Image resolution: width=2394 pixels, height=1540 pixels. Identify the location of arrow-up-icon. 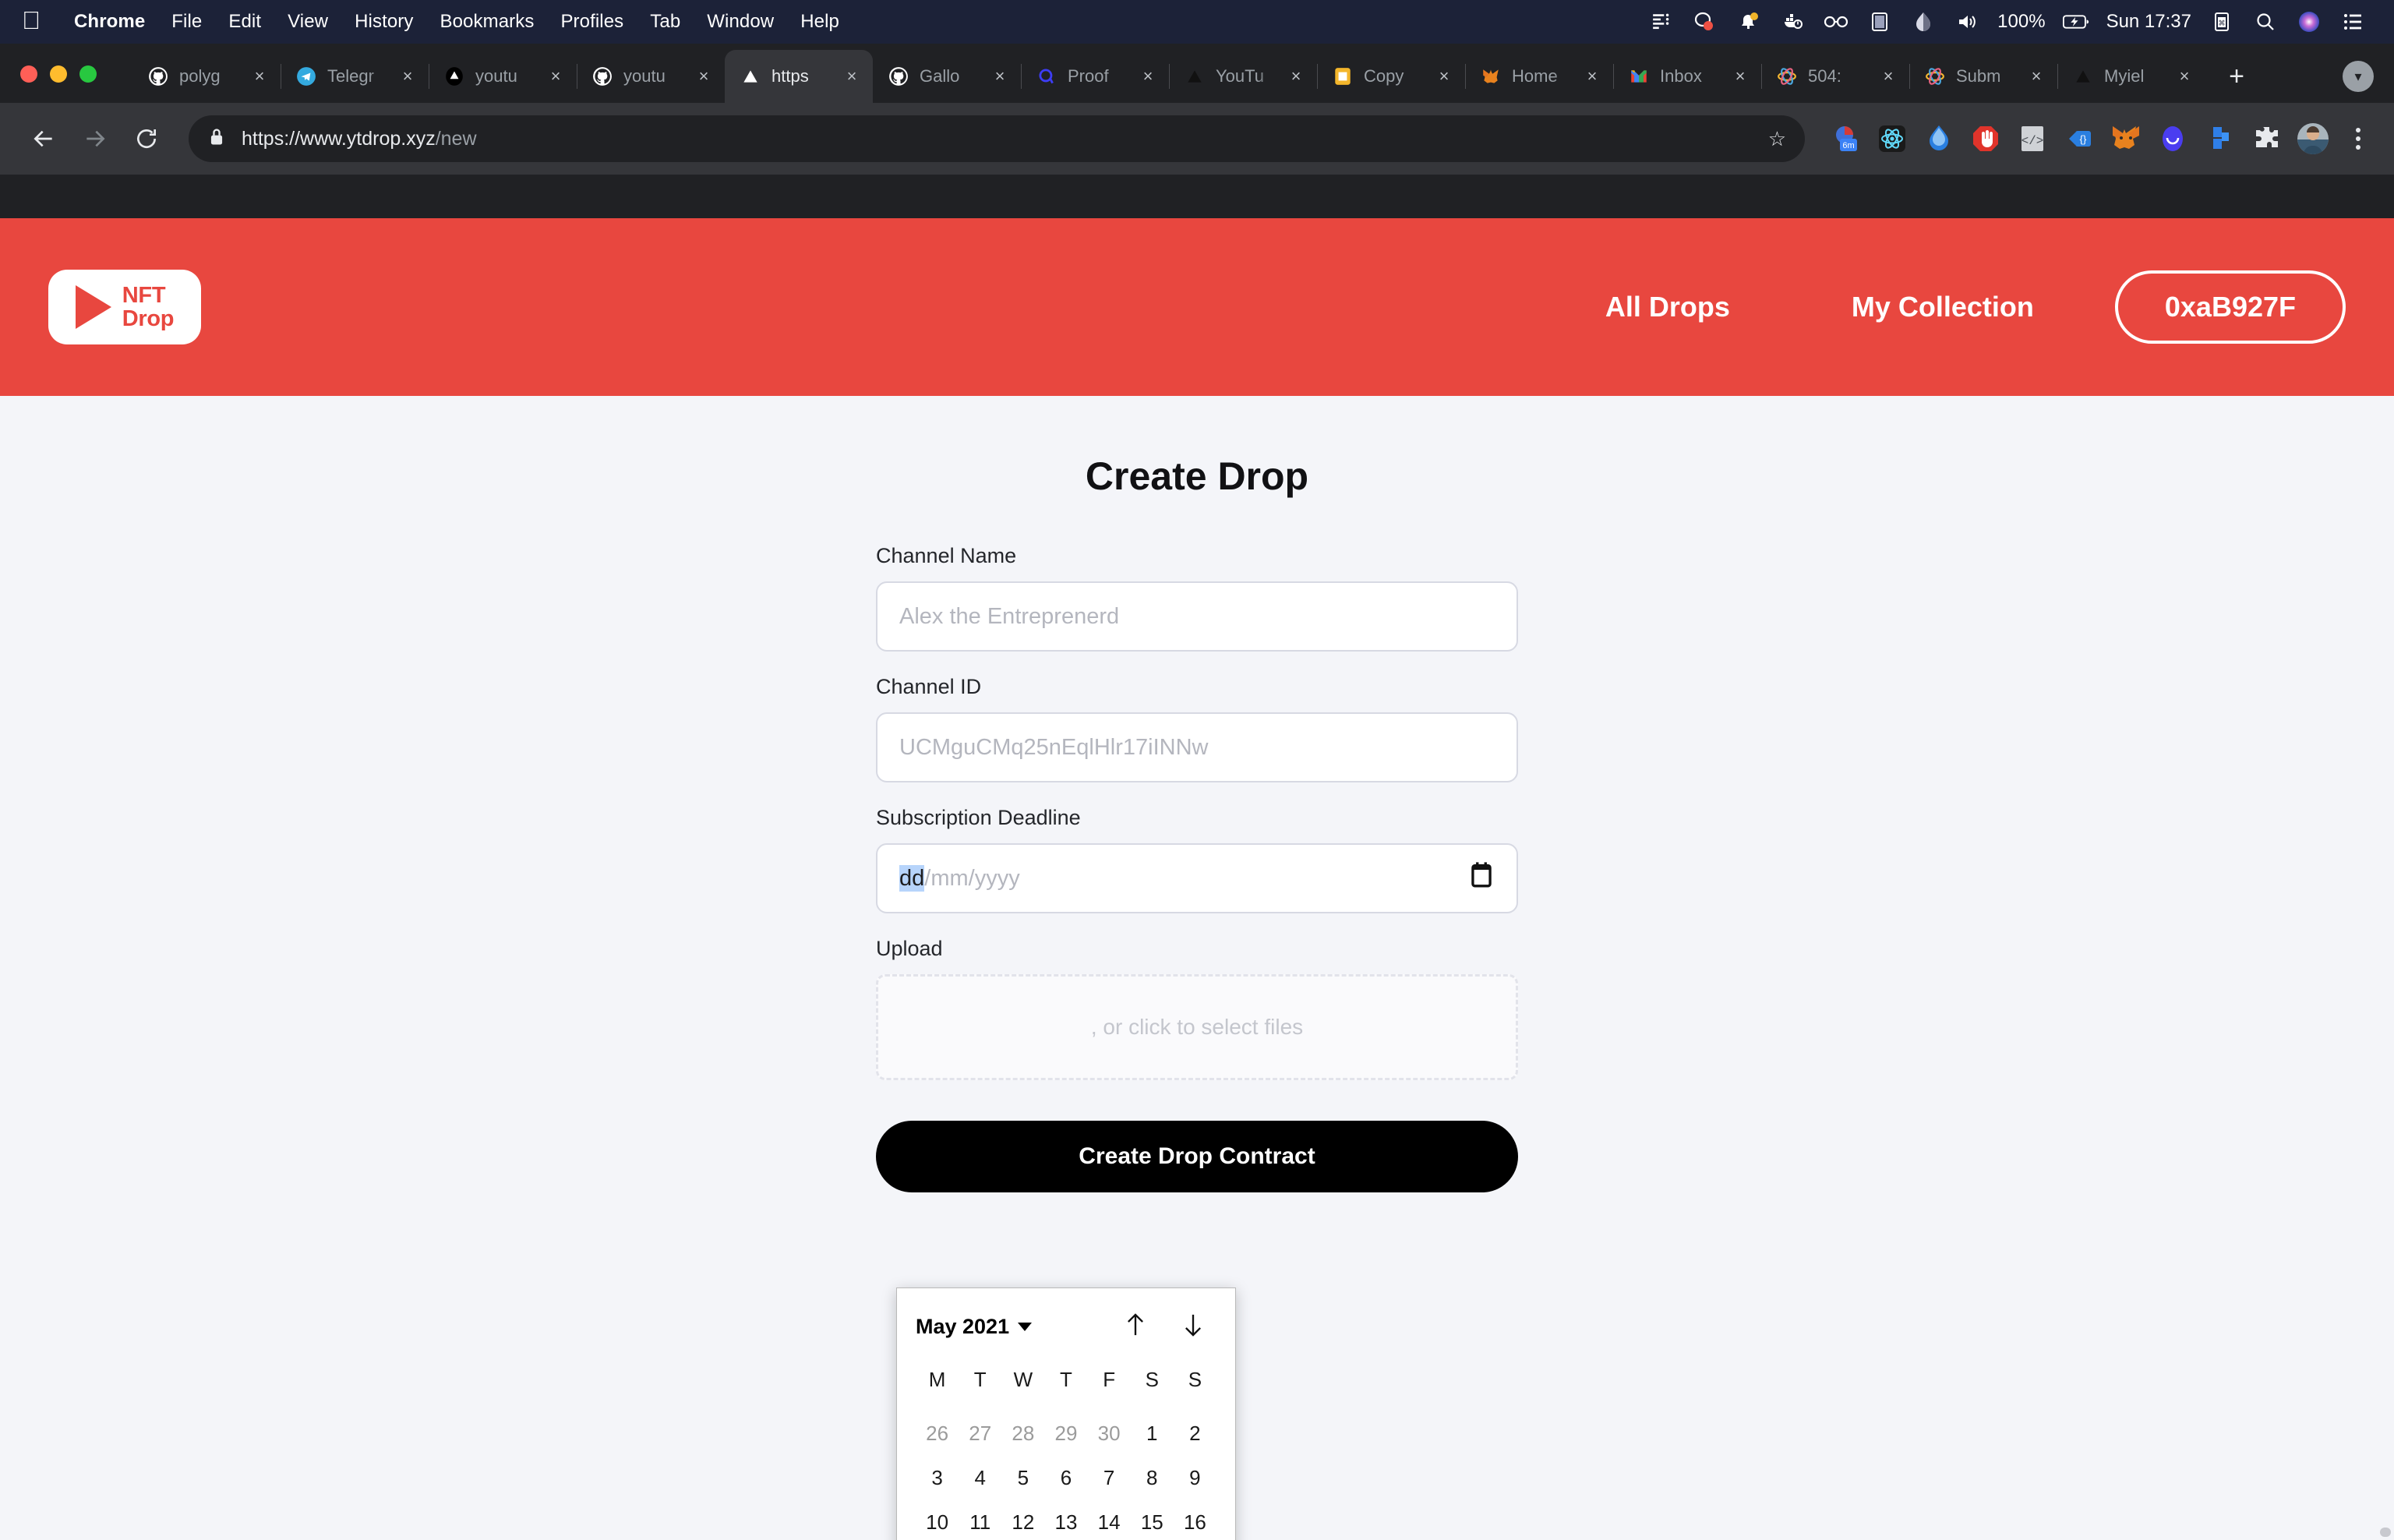
(1135, 1327).